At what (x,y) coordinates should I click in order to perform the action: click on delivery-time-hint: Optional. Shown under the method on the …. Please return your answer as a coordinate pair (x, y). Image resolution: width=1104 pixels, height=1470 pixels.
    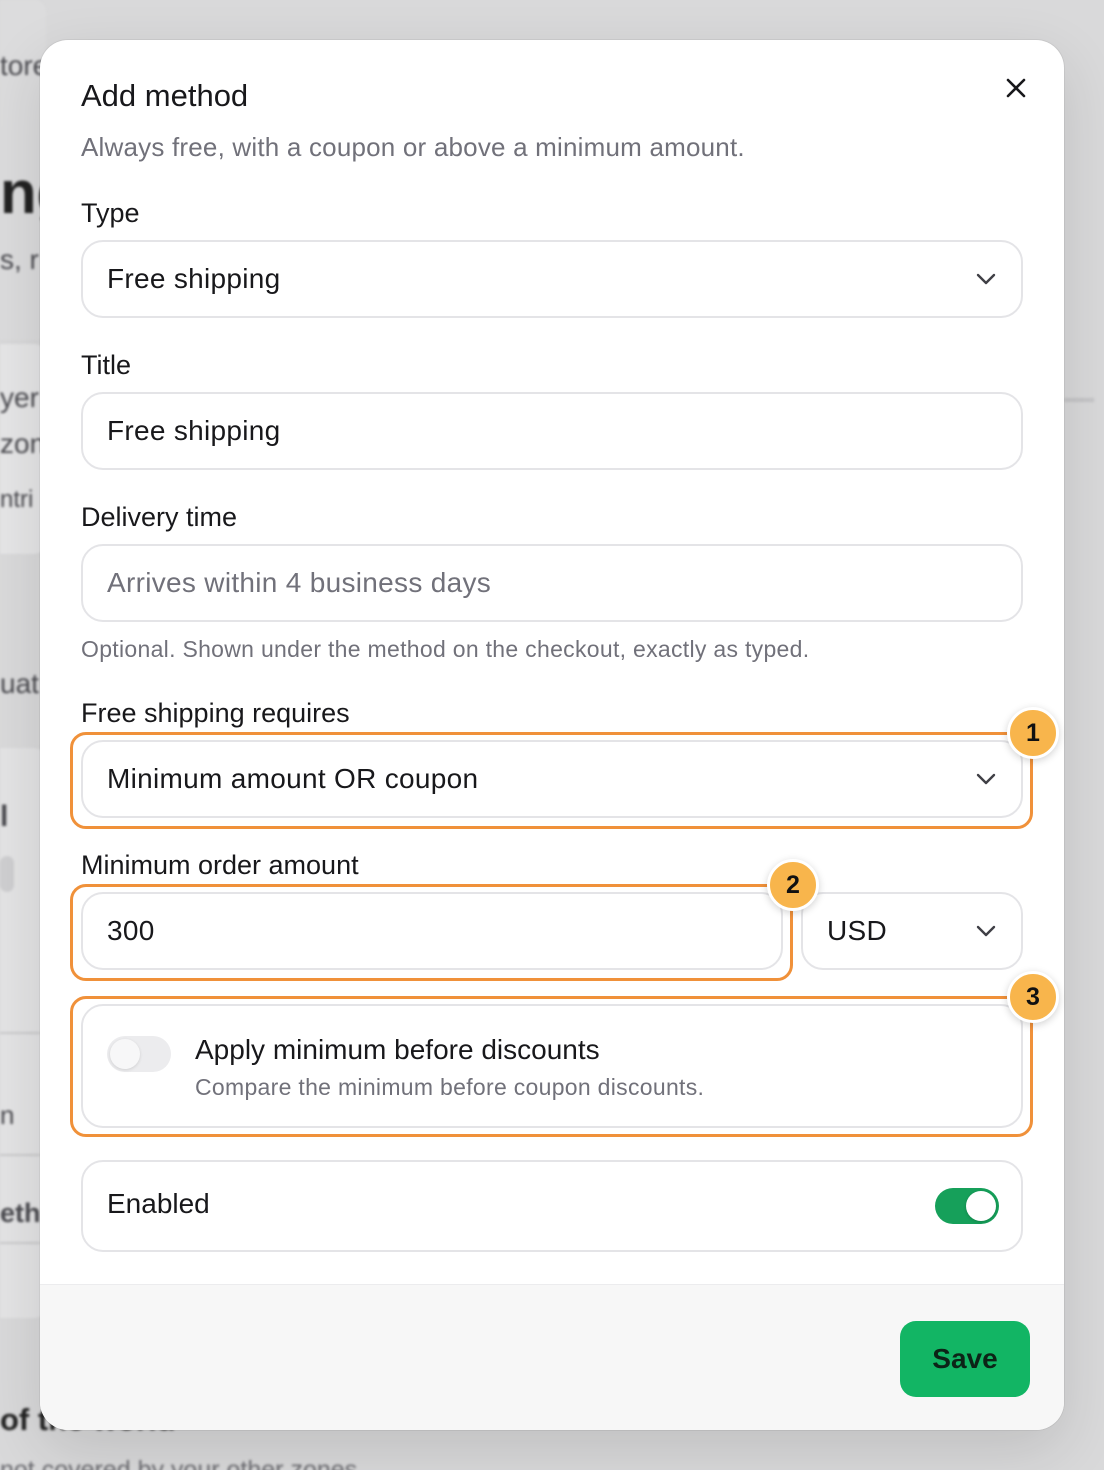
    Looking at the image, I should click on (445, 649).